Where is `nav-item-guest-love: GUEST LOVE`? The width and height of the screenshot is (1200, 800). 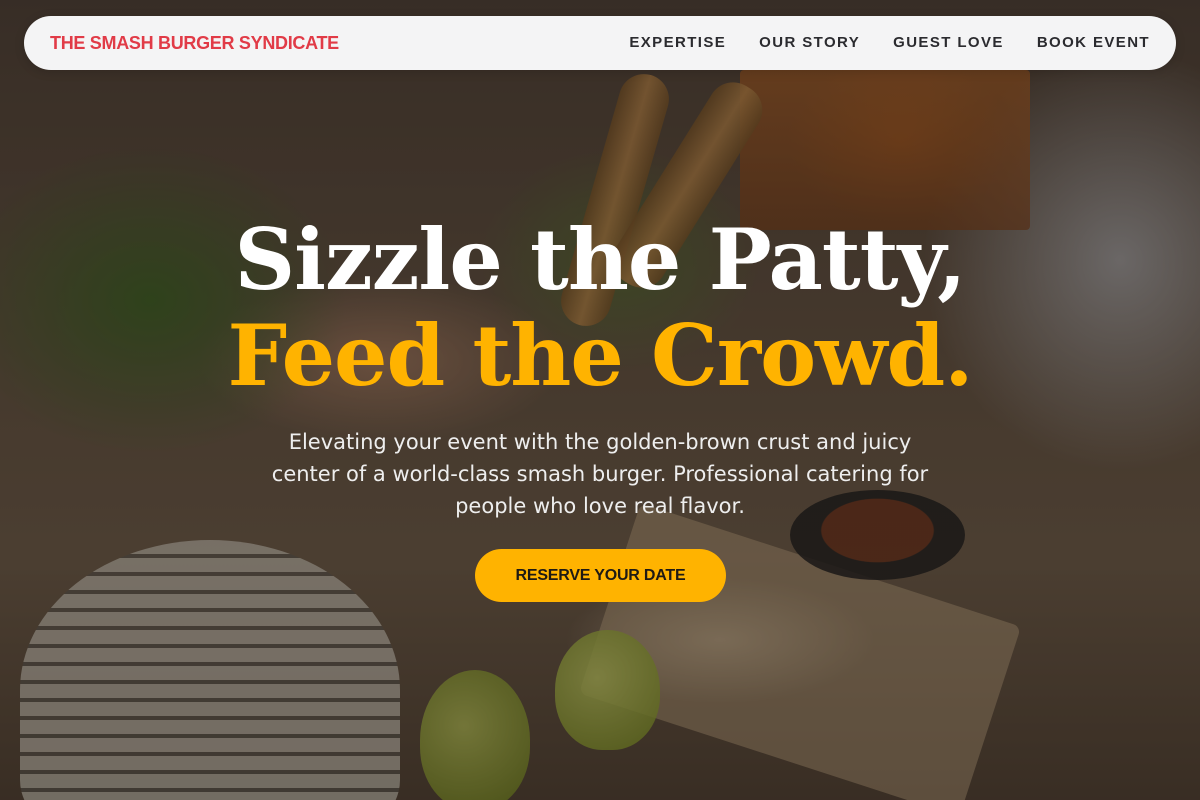
nav-item-guest-love: GUEST LOVE is located at coordinates (948, 43).